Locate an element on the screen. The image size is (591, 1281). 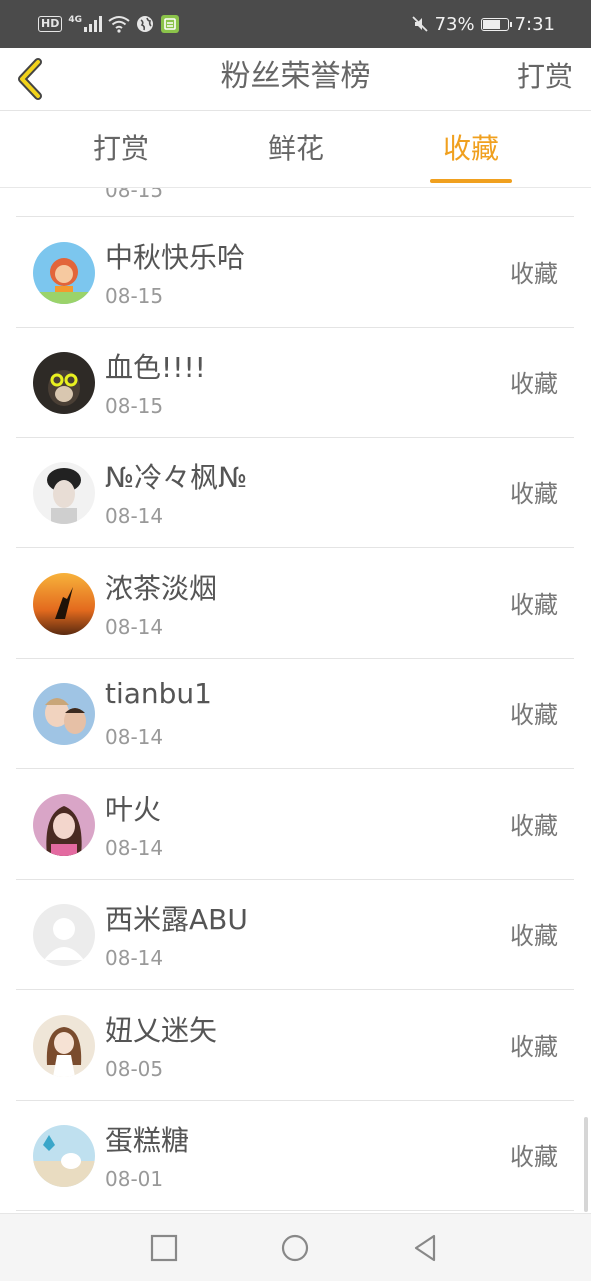
wifi-icon is located at coordinates (119, 24).